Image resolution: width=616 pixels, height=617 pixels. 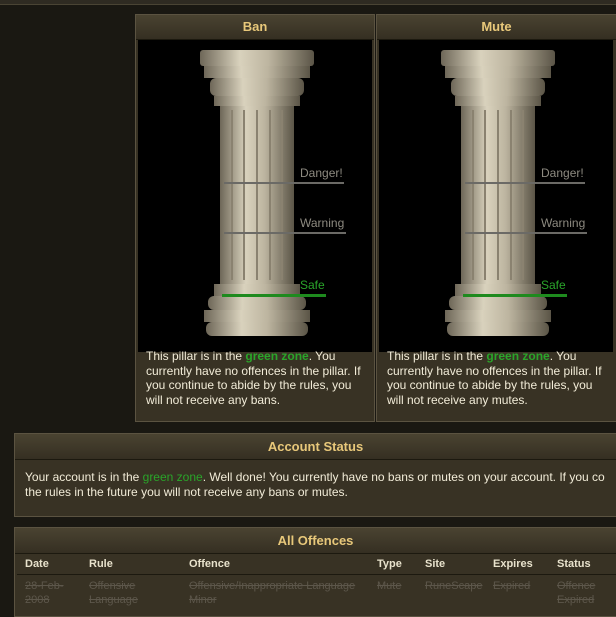 I want to click on col-type: Type, so click(x=393, y=564).